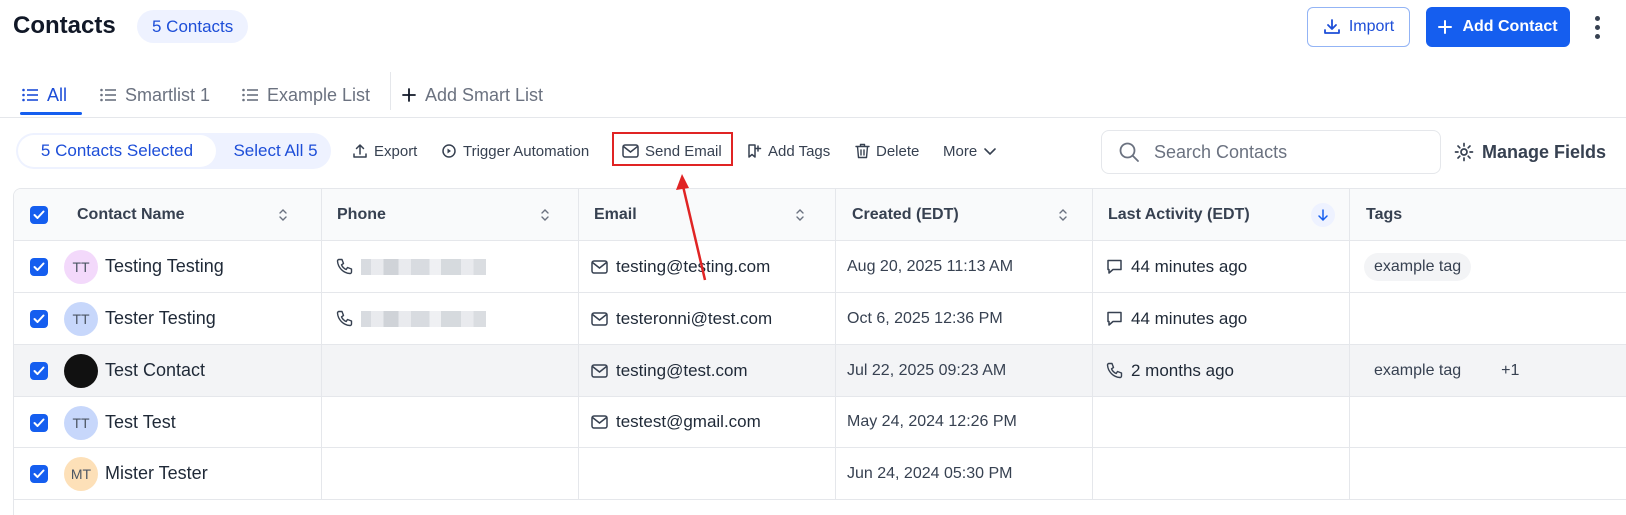  Describe the element at coordinates (168, 214) in the screenshot. I see `column-header-contact-name: Contact Name` at that location.